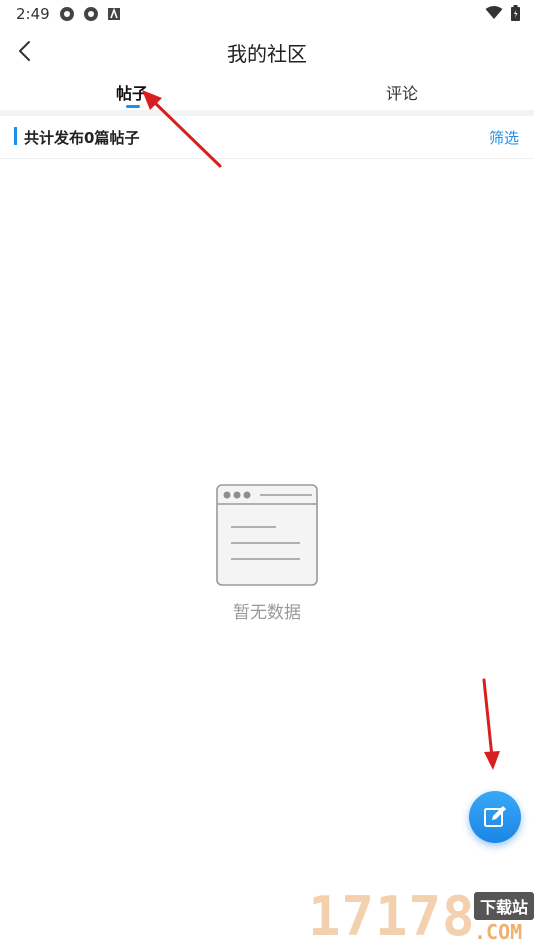 This screenshot has height=950, width=534. I want to click on app-bar: 我的社区, so click(267, 51).